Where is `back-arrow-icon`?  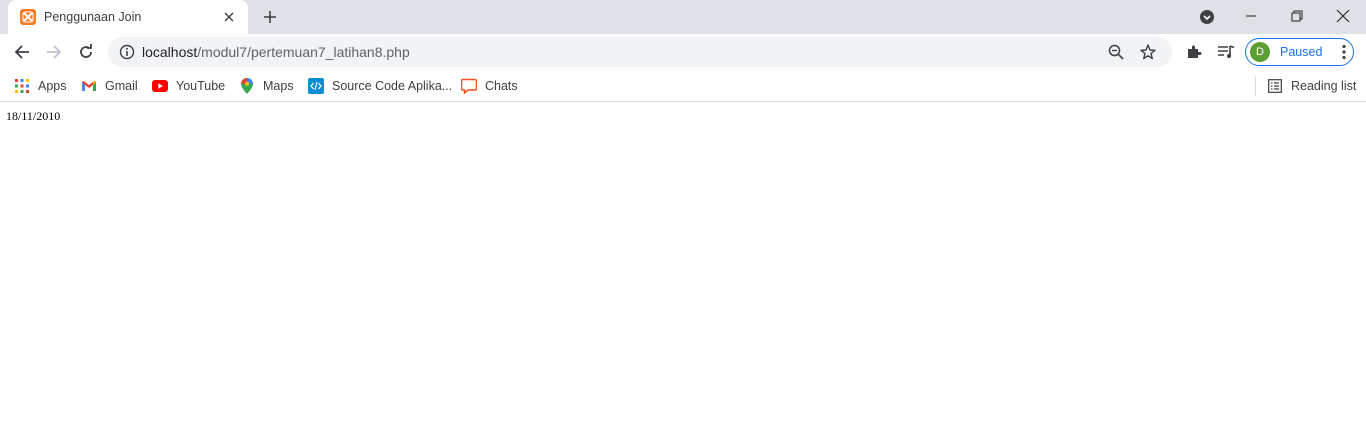 back-arrow-icon is located at coordinates (21, 52).